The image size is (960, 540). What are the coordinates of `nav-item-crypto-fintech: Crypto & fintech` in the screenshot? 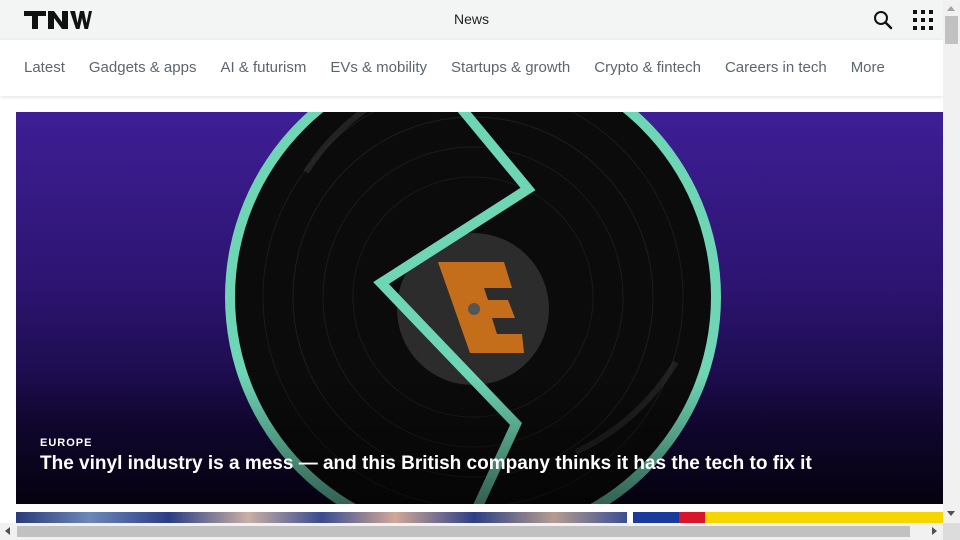 It's located at (647, 67).